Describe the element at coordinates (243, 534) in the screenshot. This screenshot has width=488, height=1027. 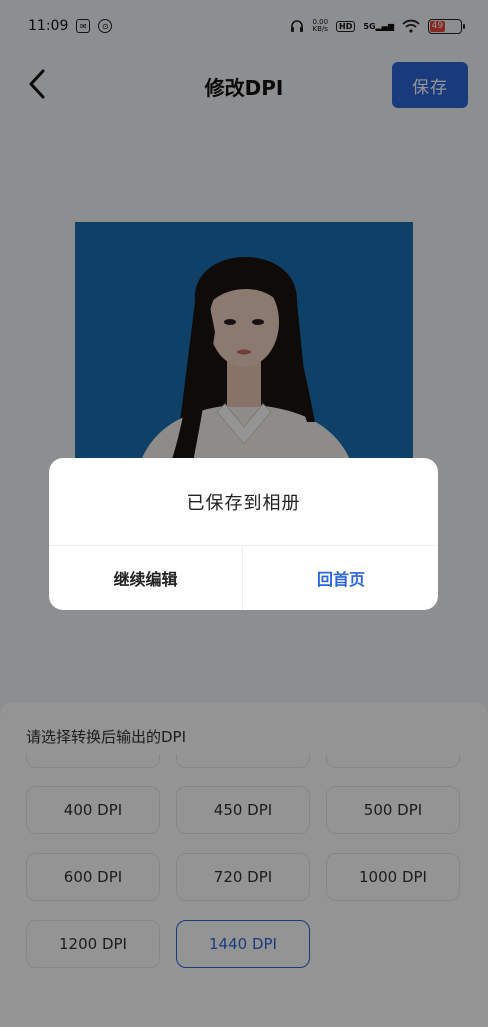
I see `saved-dialog: 已保存到相册 继续编辑 回首页` at that location.